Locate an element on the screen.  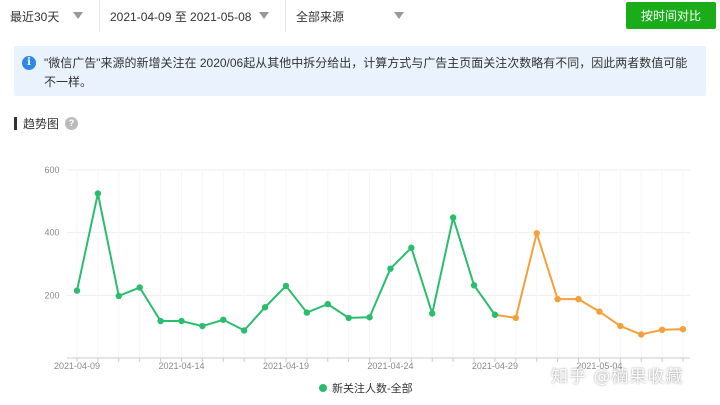
date-range-value: 2021-04-09 至 2021-05-08 is located at coordinates (181, 16).